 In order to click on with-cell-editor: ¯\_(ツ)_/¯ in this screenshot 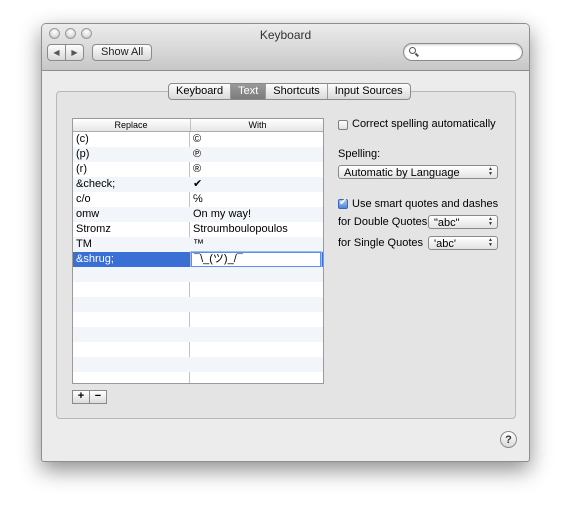, I will do `click(256, 259)`.